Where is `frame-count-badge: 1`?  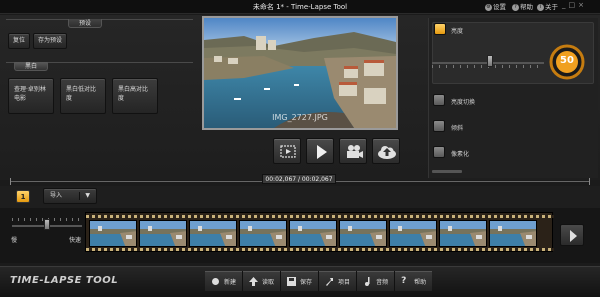 frame-count-badge: 1 is located at coordinates (23, 196).